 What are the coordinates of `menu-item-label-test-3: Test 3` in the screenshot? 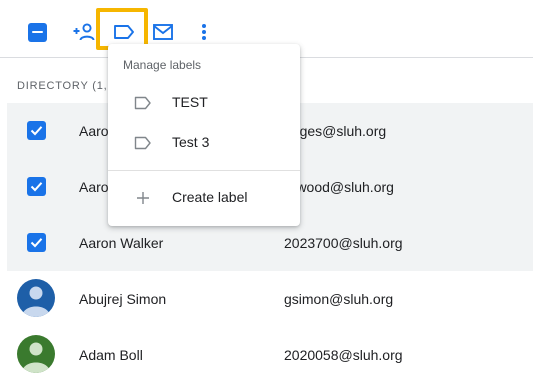 It's located at (204, 143).